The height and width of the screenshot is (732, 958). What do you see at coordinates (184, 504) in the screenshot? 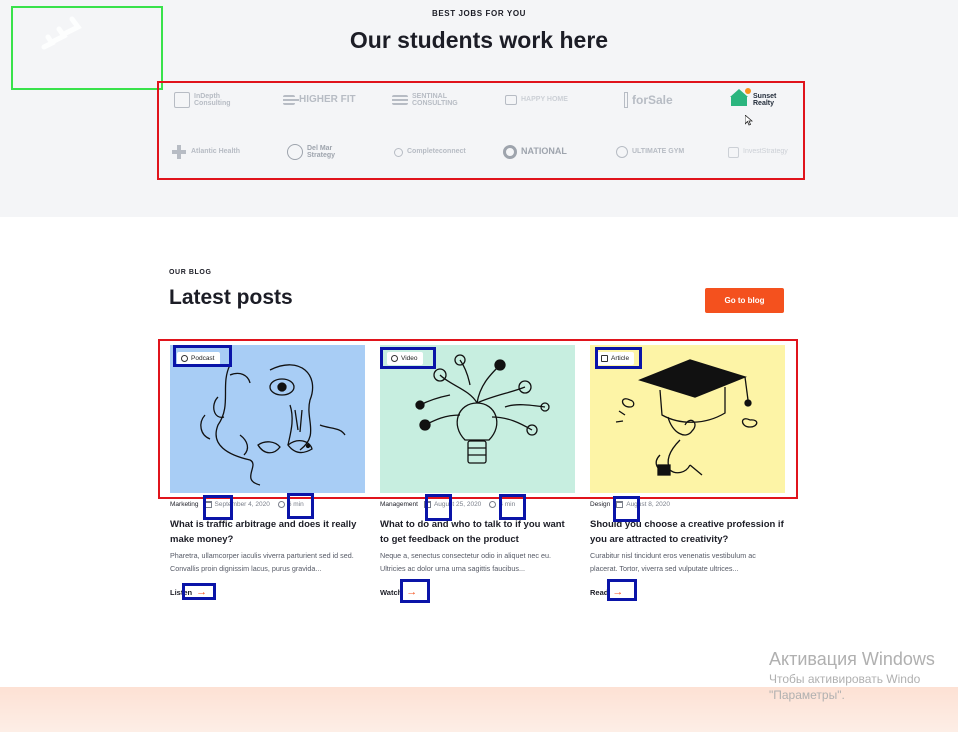
I see `post-category: Marketing` at bounding box center [184, 504].